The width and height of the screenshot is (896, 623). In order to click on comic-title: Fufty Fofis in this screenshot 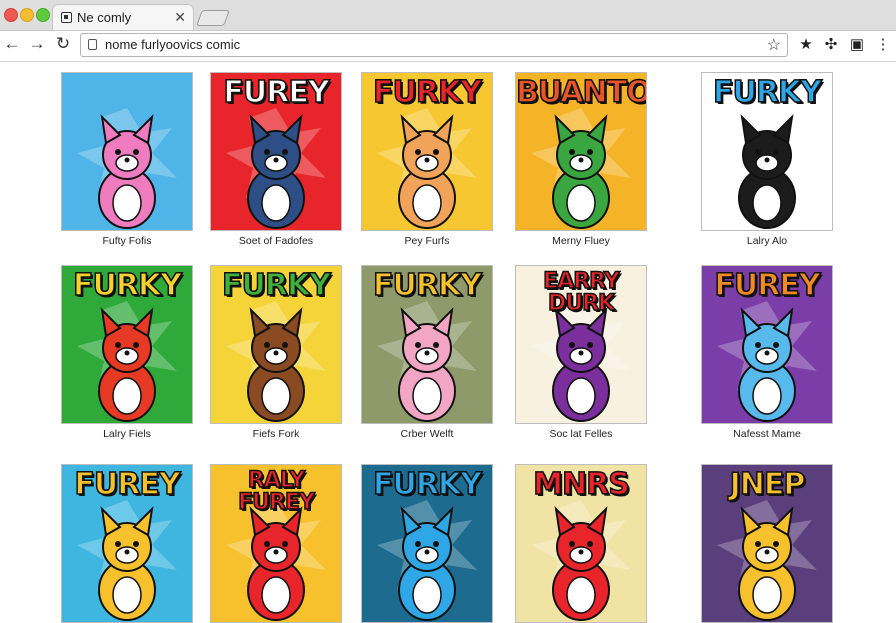, I will do `click(127, 241)`.